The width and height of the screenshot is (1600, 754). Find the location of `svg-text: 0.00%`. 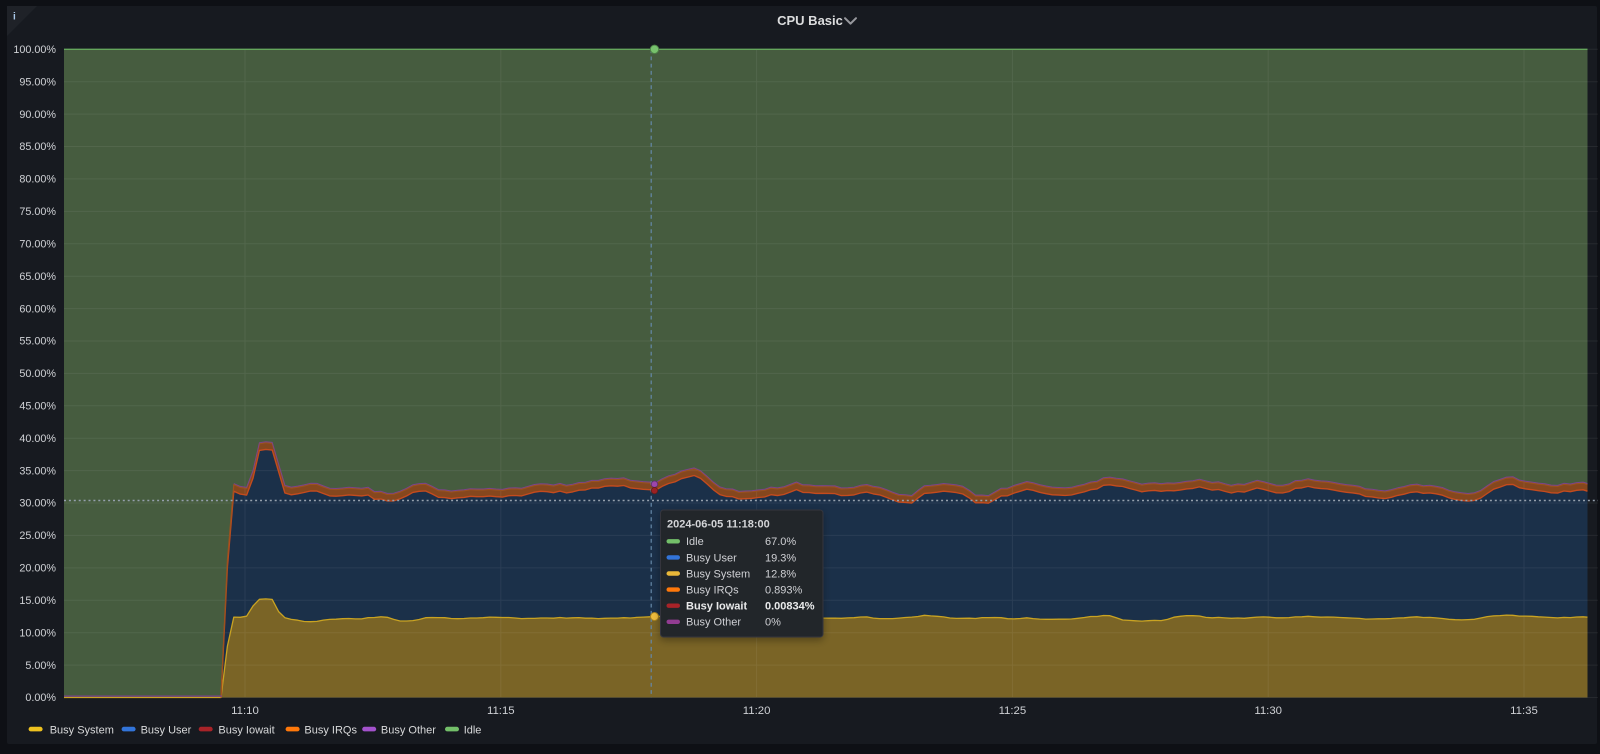

svg-text: 0.00% is located at coordinates (40, 698).